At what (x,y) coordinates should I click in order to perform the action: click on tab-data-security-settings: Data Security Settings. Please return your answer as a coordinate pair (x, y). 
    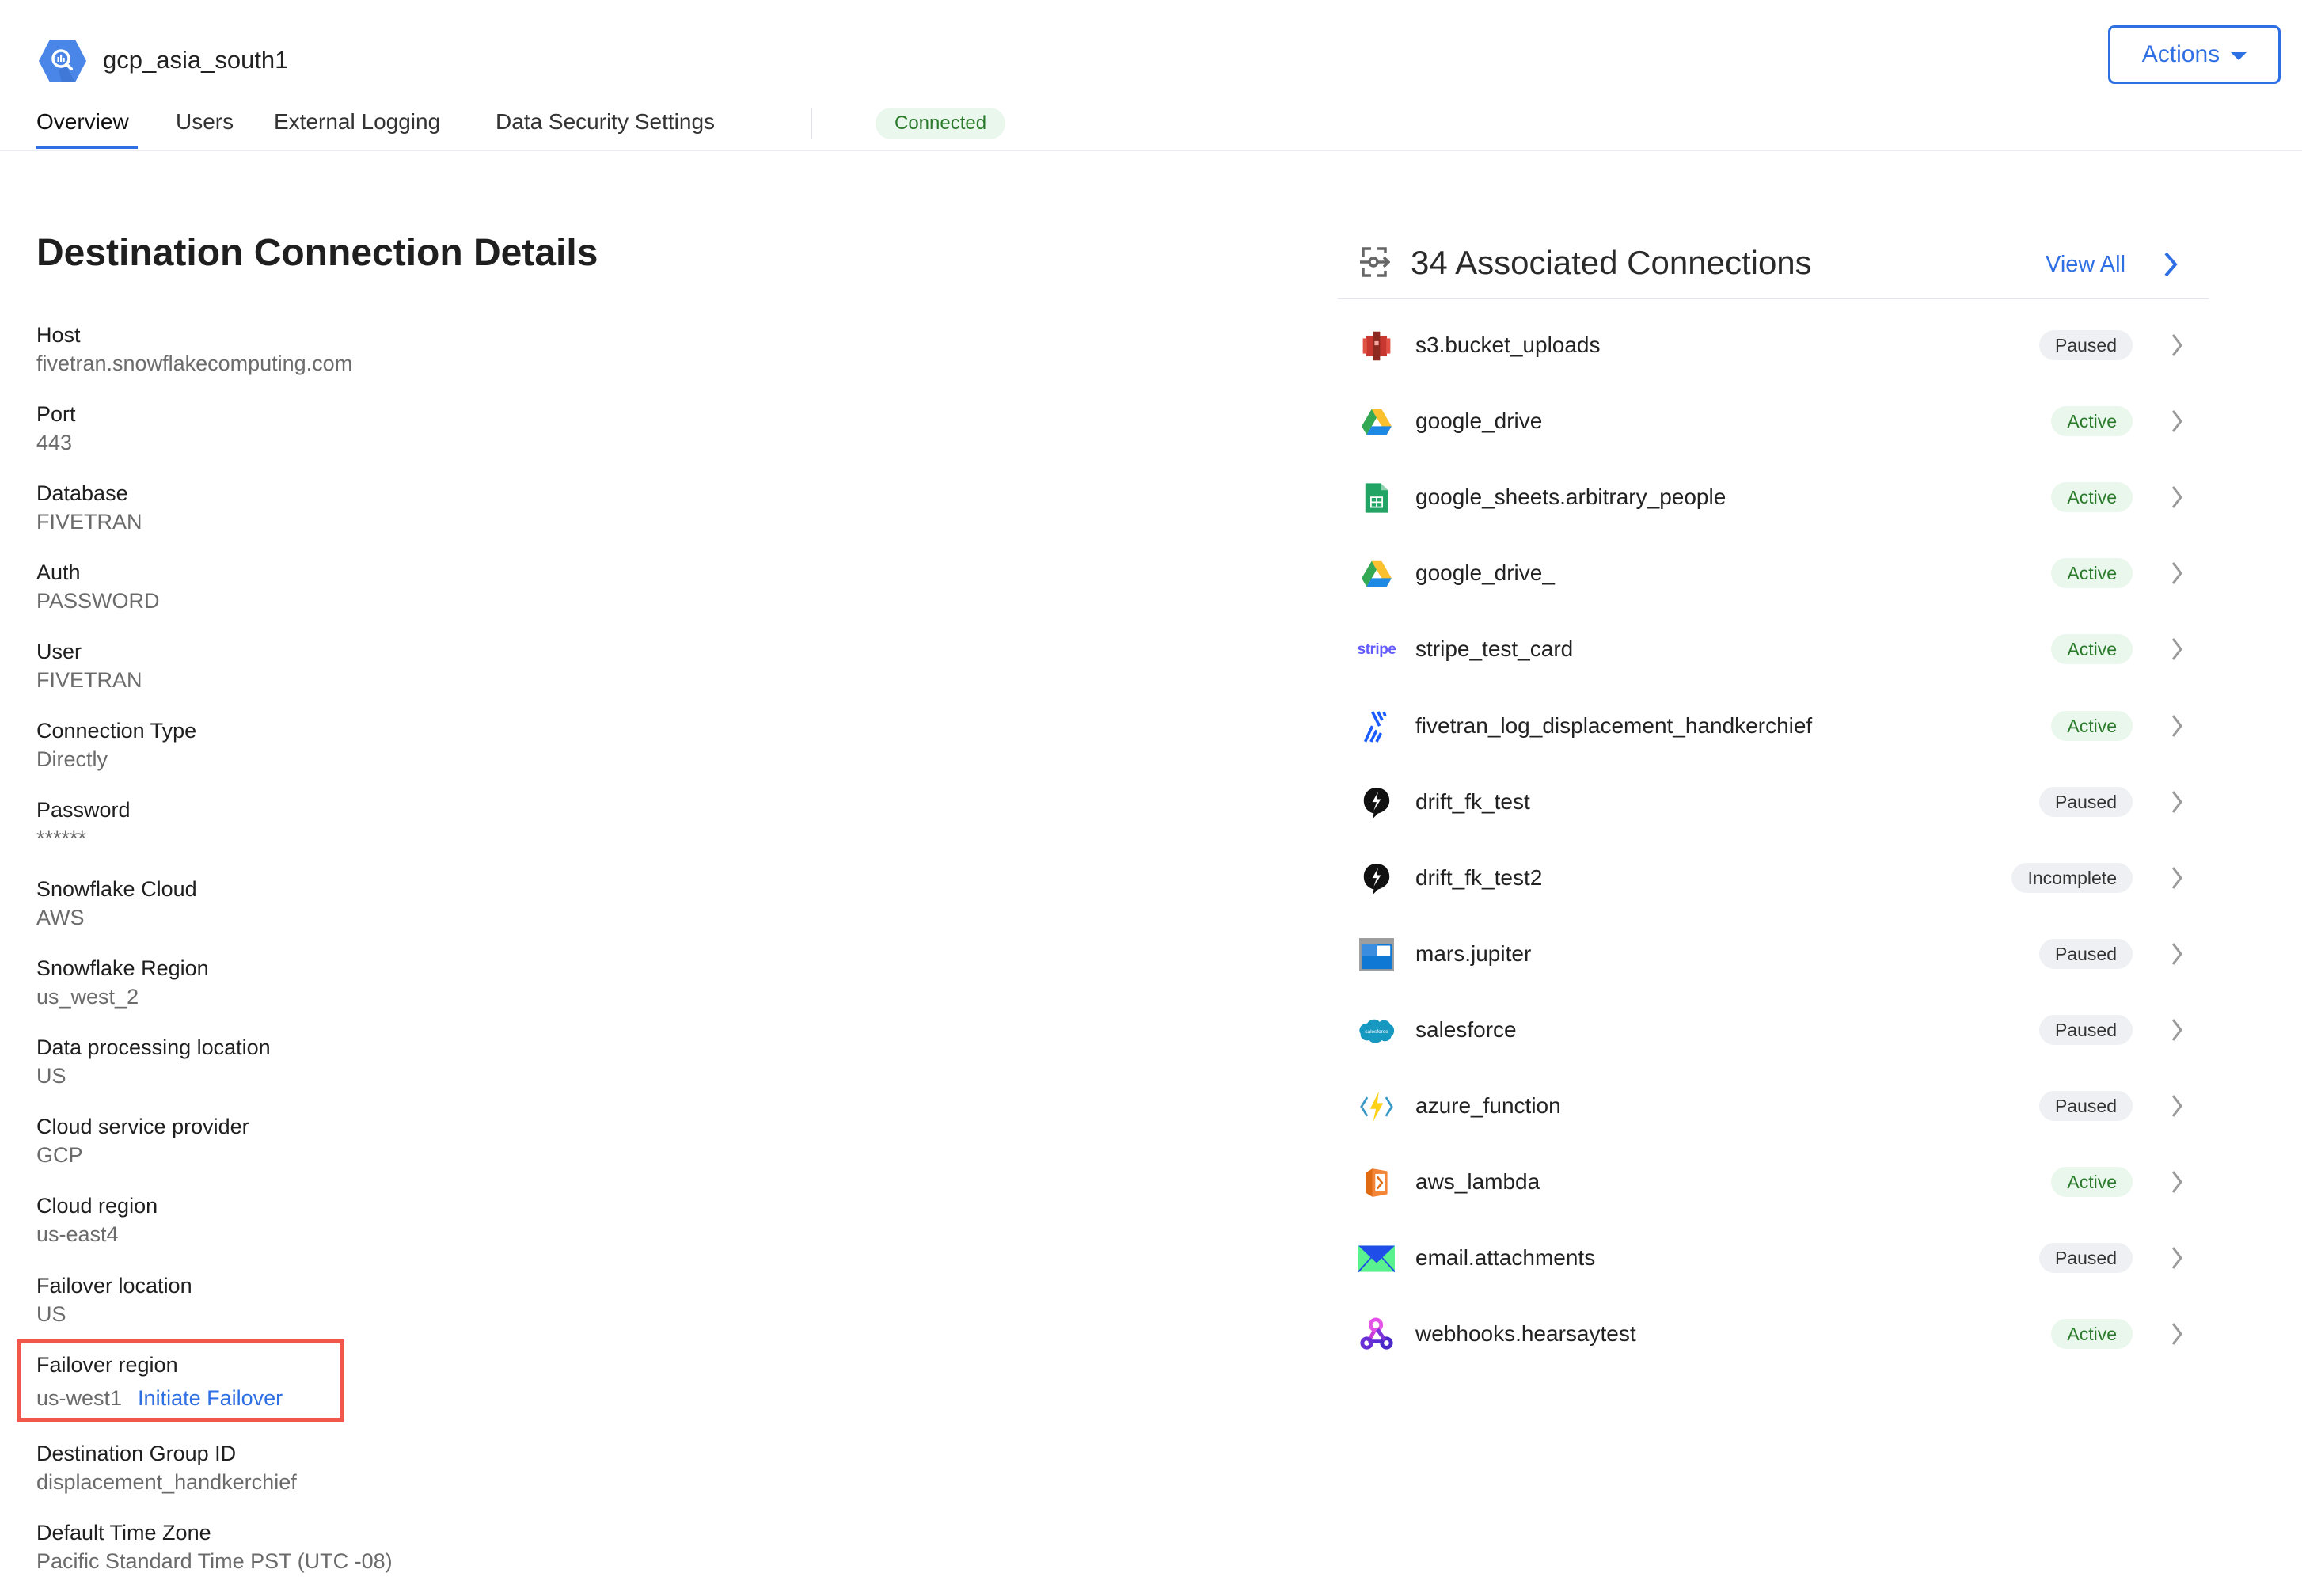
    Looking at the image, I should click on (605, 122).